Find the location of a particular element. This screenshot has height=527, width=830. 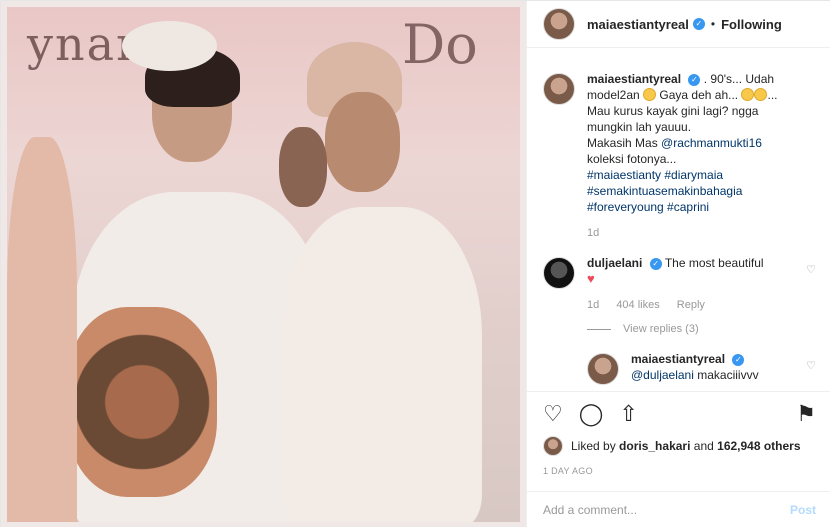

caption-username: maiaestiantyreal is located at coordinates (634, 79).